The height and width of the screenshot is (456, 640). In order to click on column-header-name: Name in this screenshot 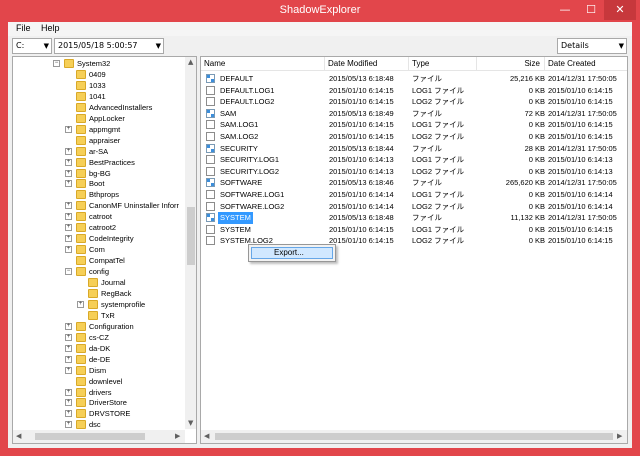, I will do `click(263, 64)`.